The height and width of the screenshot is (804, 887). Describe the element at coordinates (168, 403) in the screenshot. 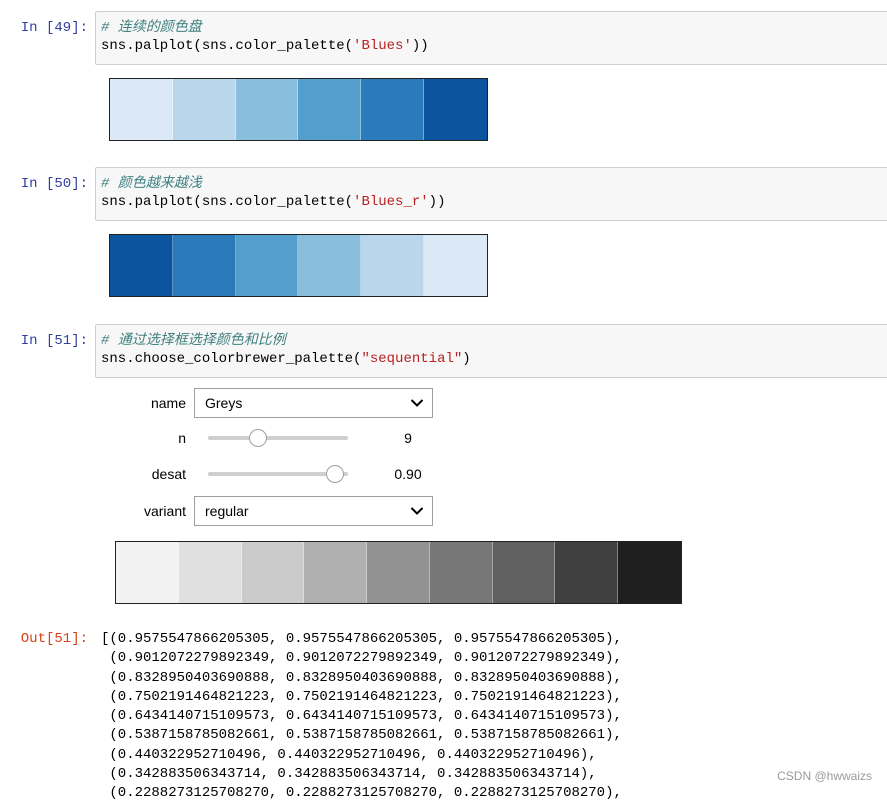

I see `name-label: name` at that location.